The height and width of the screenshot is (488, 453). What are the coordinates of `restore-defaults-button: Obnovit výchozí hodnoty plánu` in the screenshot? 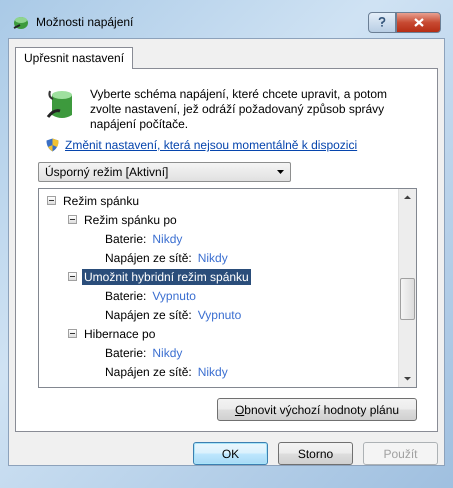 It's located at (317, 409).